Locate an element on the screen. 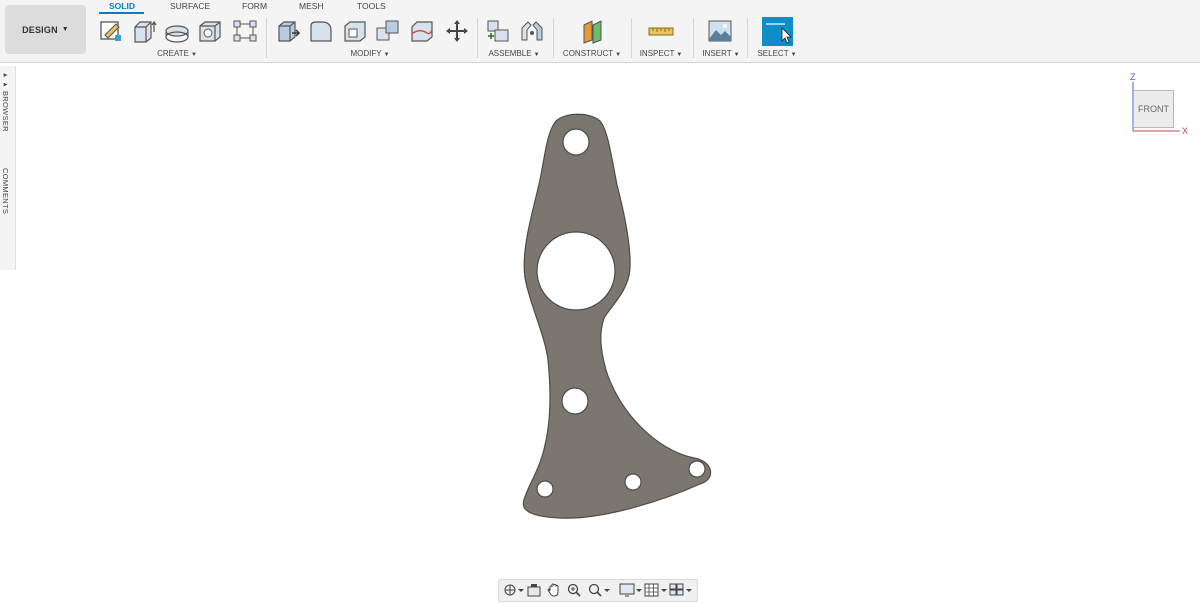 The image size is (1200, 603). navigation-bar is located at coordinates (598, 590).